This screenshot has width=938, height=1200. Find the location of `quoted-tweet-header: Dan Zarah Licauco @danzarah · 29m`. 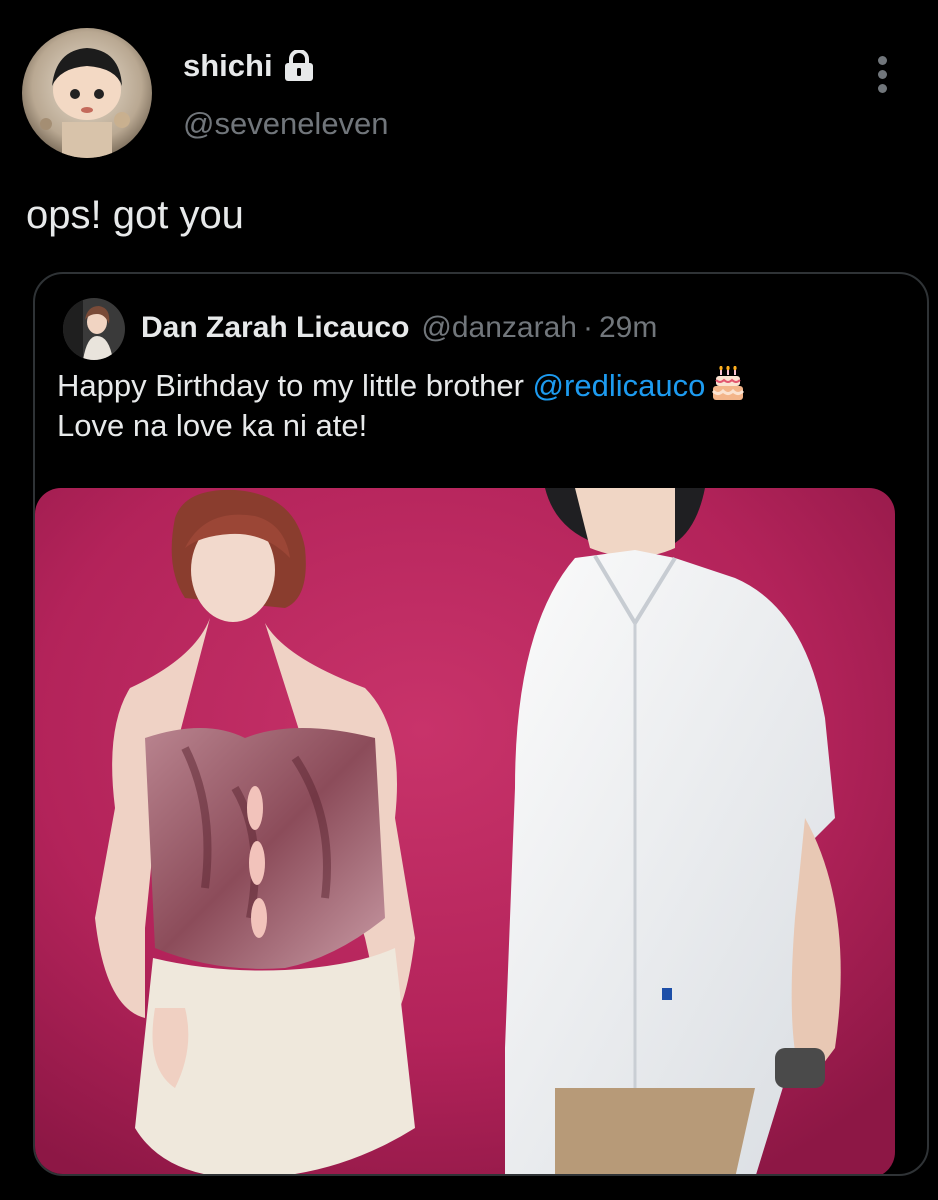

quoted-tweet-header: Dan Zarah Licauco @danzarah · 29m is located at coordinates (399, 328).